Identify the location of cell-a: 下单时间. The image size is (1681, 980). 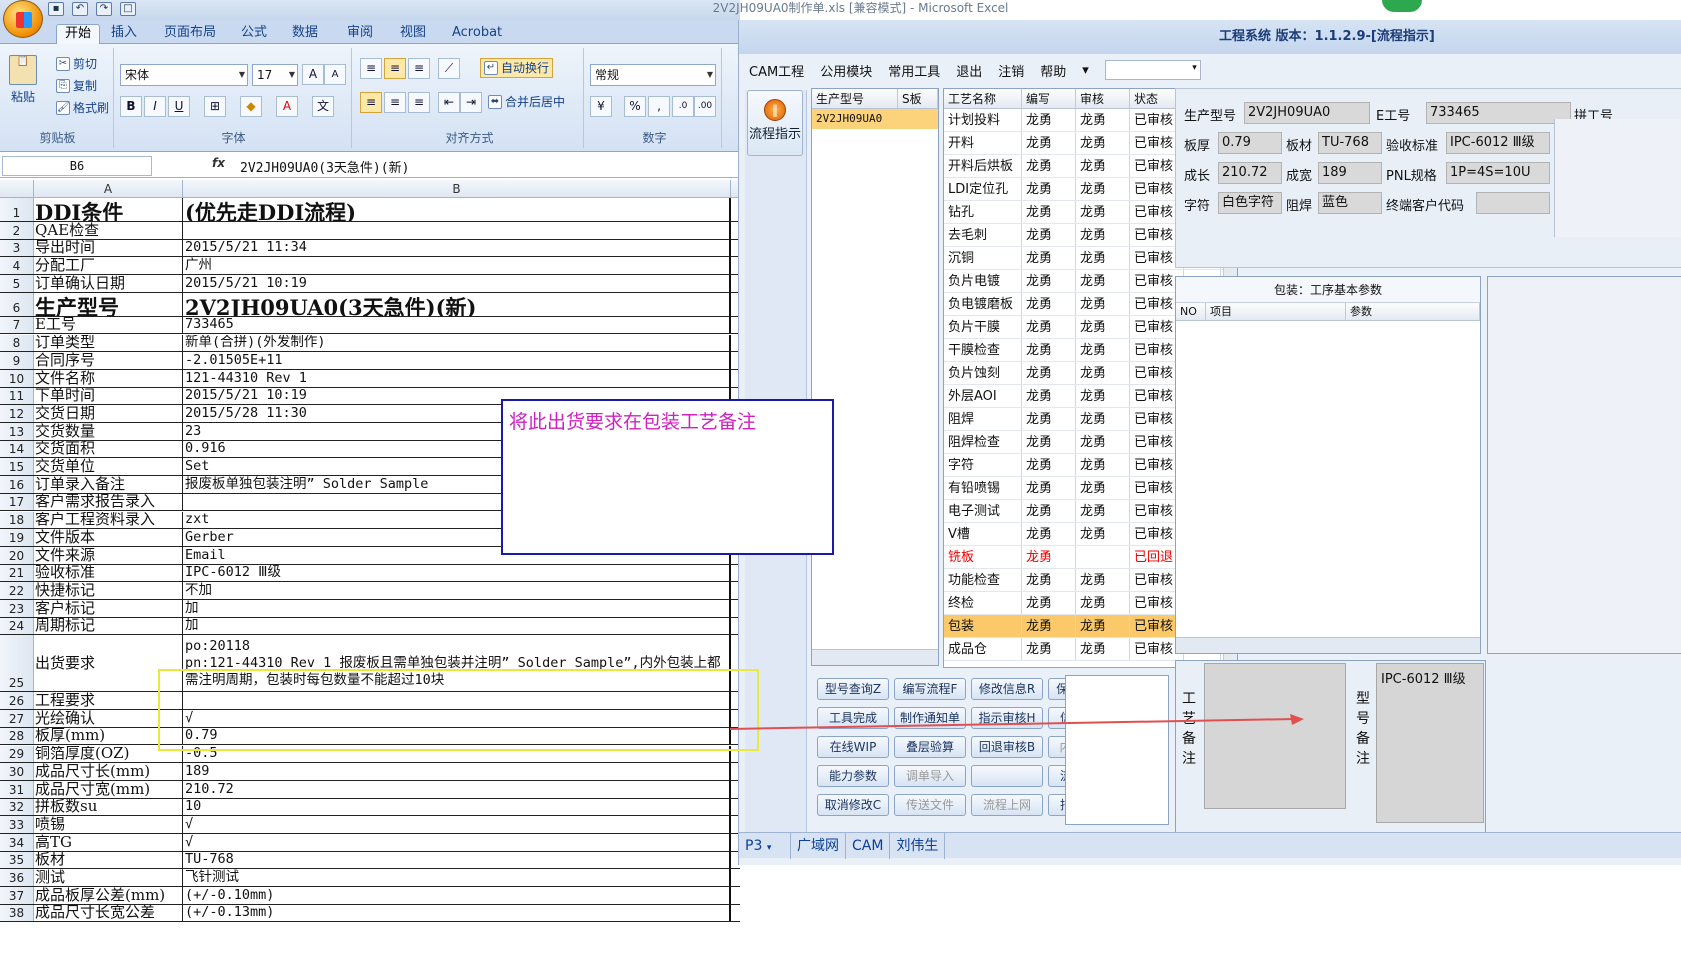
(108, 396).